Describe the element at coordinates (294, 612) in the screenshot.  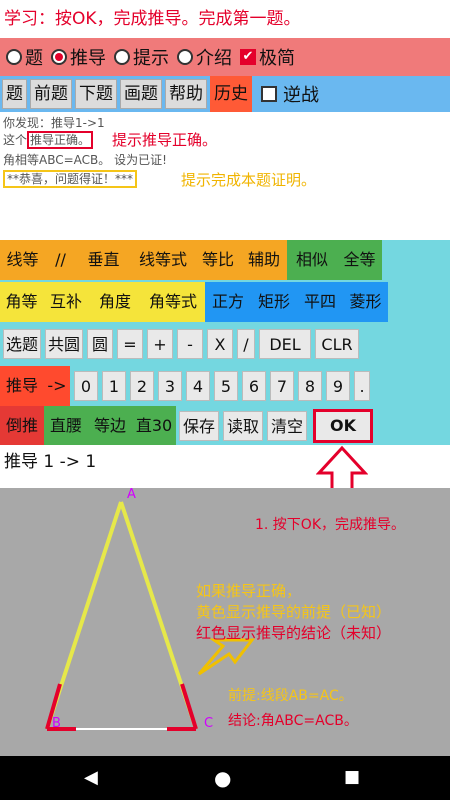
I see `explain-annotation: 黄色显示推导的前提（已知）` at that location.